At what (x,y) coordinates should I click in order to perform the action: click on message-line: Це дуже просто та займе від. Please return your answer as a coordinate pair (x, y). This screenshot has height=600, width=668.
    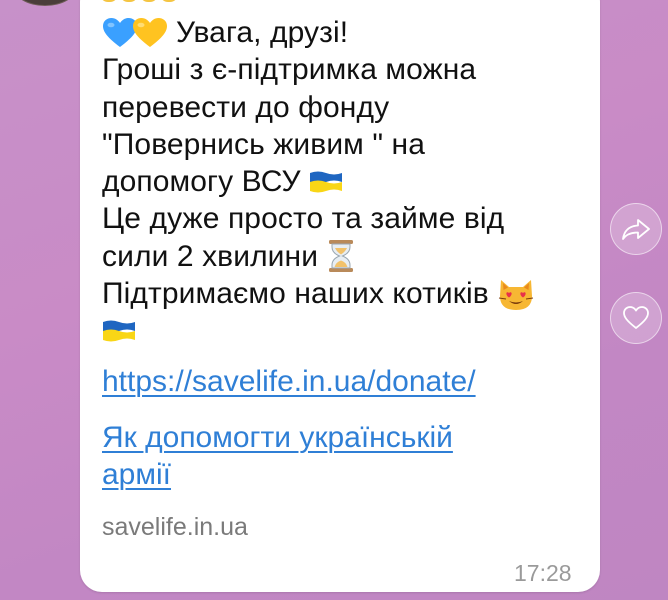
    Looking at the image, I should click on (303, 219).